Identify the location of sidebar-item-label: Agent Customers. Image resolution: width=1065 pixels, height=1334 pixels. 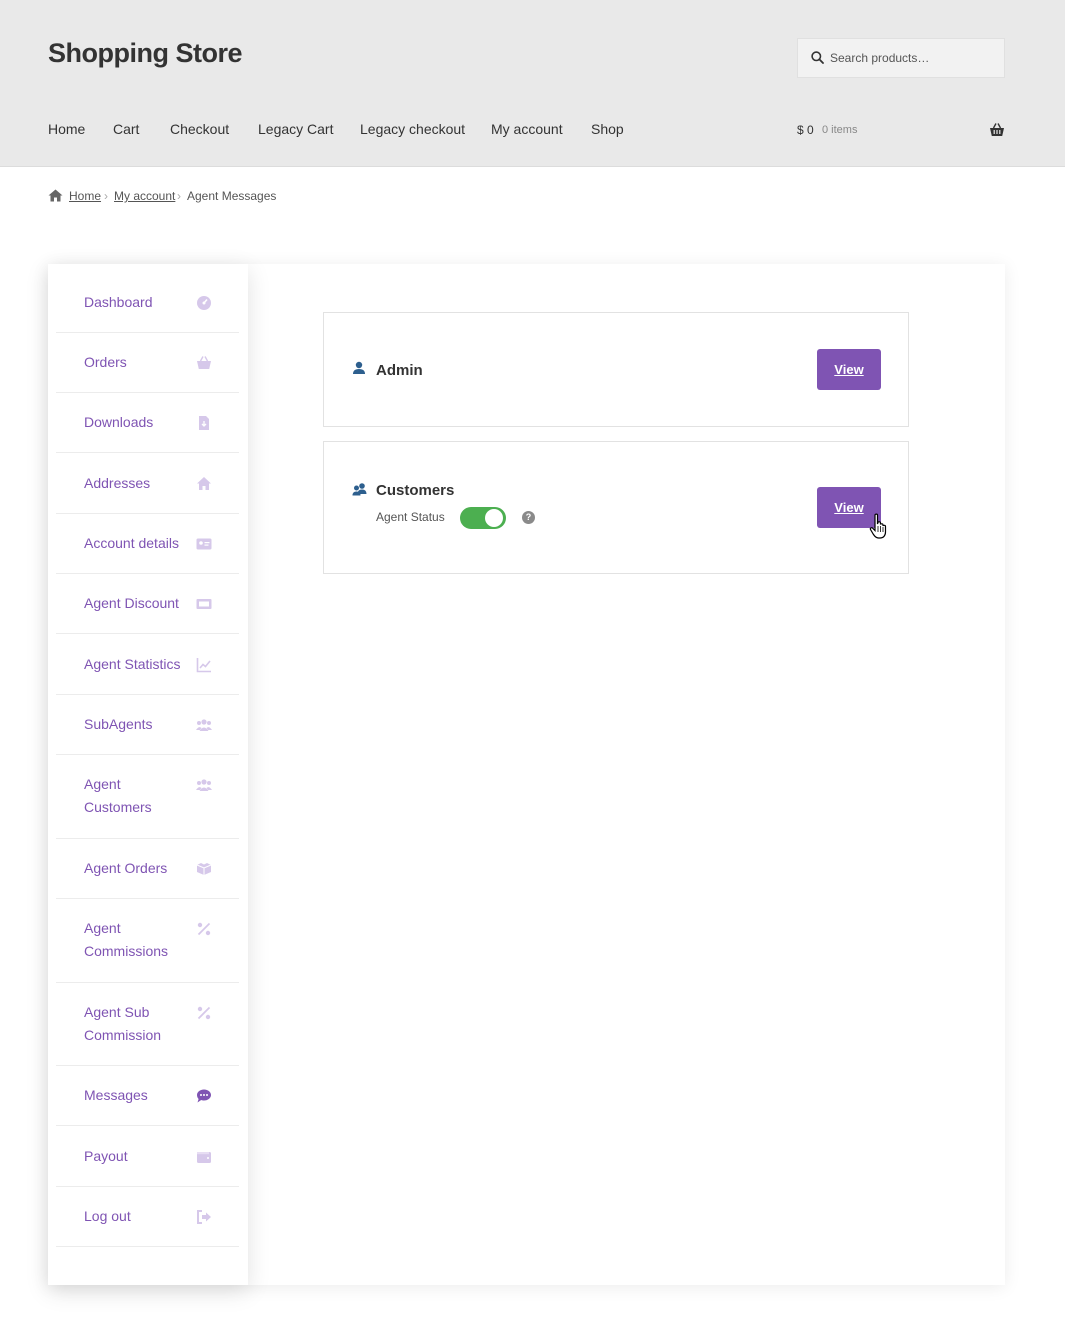
(118, 795).